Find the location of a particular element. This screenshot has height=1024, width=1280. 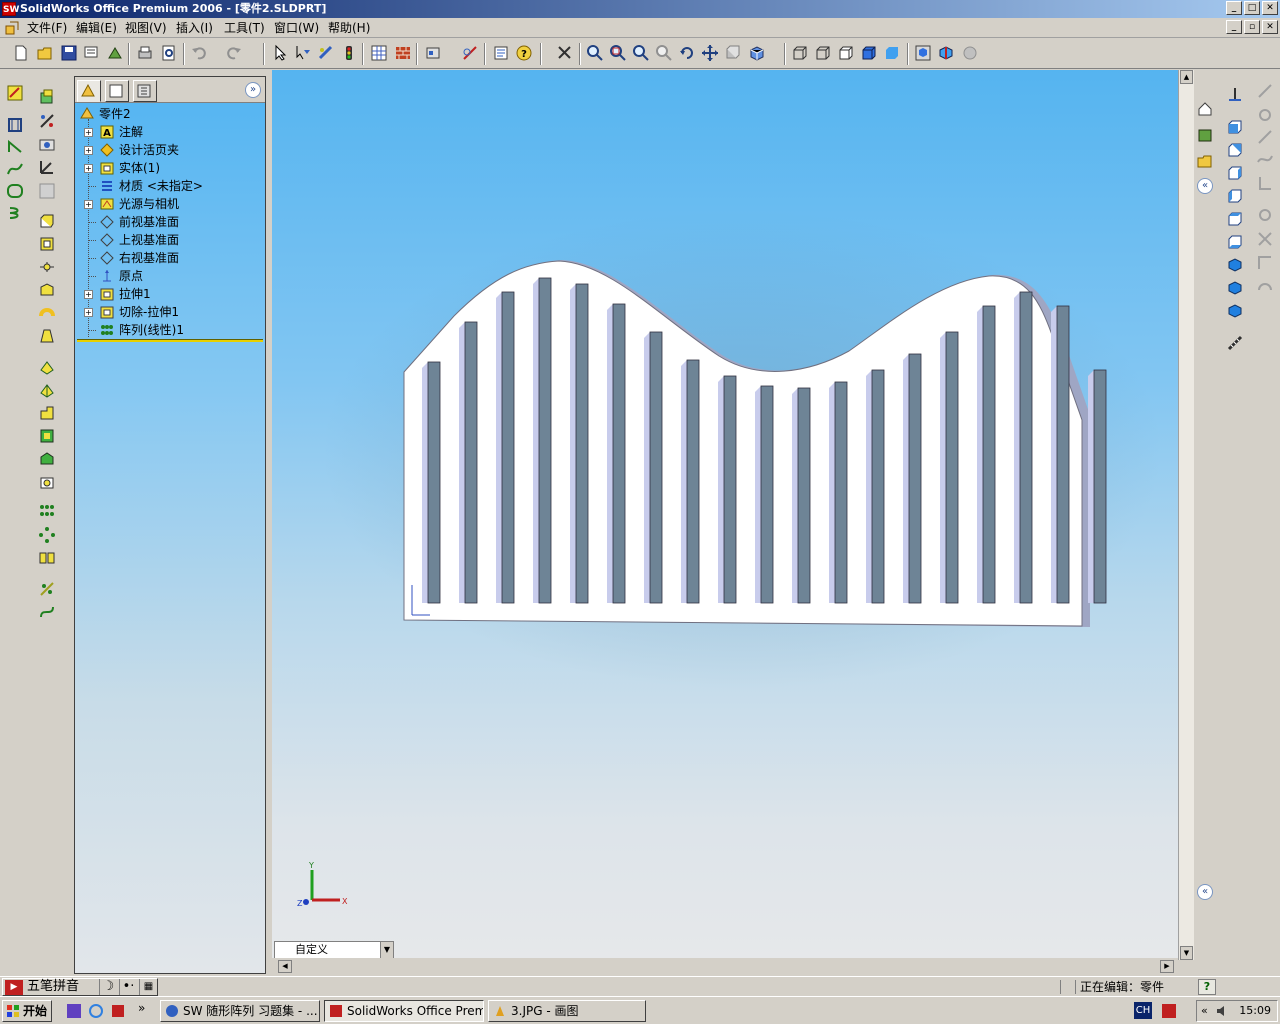

vertical-scrollbar: ▲ ▼ is located at coordinates (1186, 515).